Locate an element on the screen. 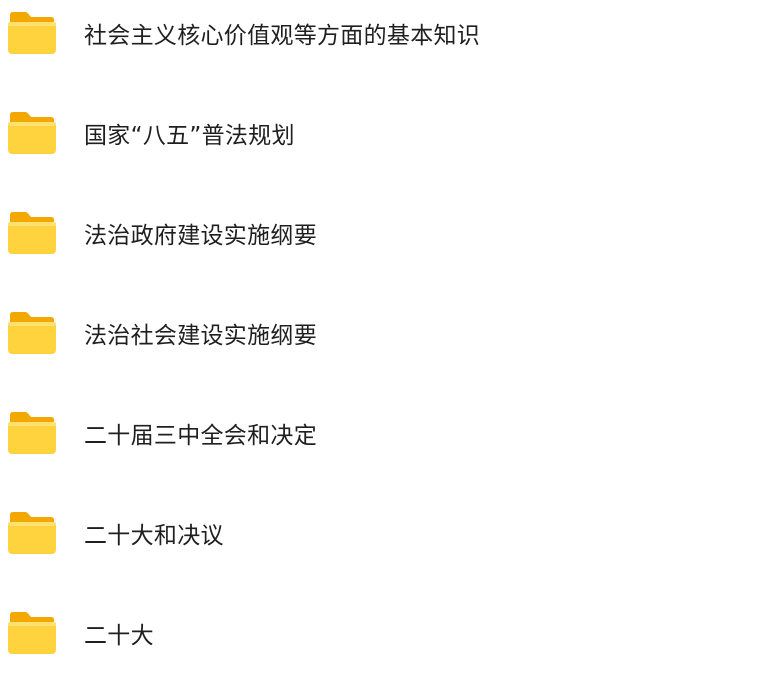 This screenshot has height=683, width=767. folder-label: 二十届三中全会和决定 is located at coordinates (200, 436).